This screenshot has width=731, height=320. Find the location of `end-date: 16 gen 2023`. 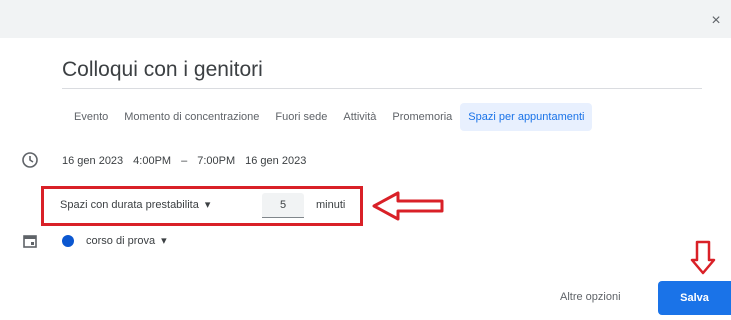

end-date: 16 gen 2023 is located at coordinates (275, 161).